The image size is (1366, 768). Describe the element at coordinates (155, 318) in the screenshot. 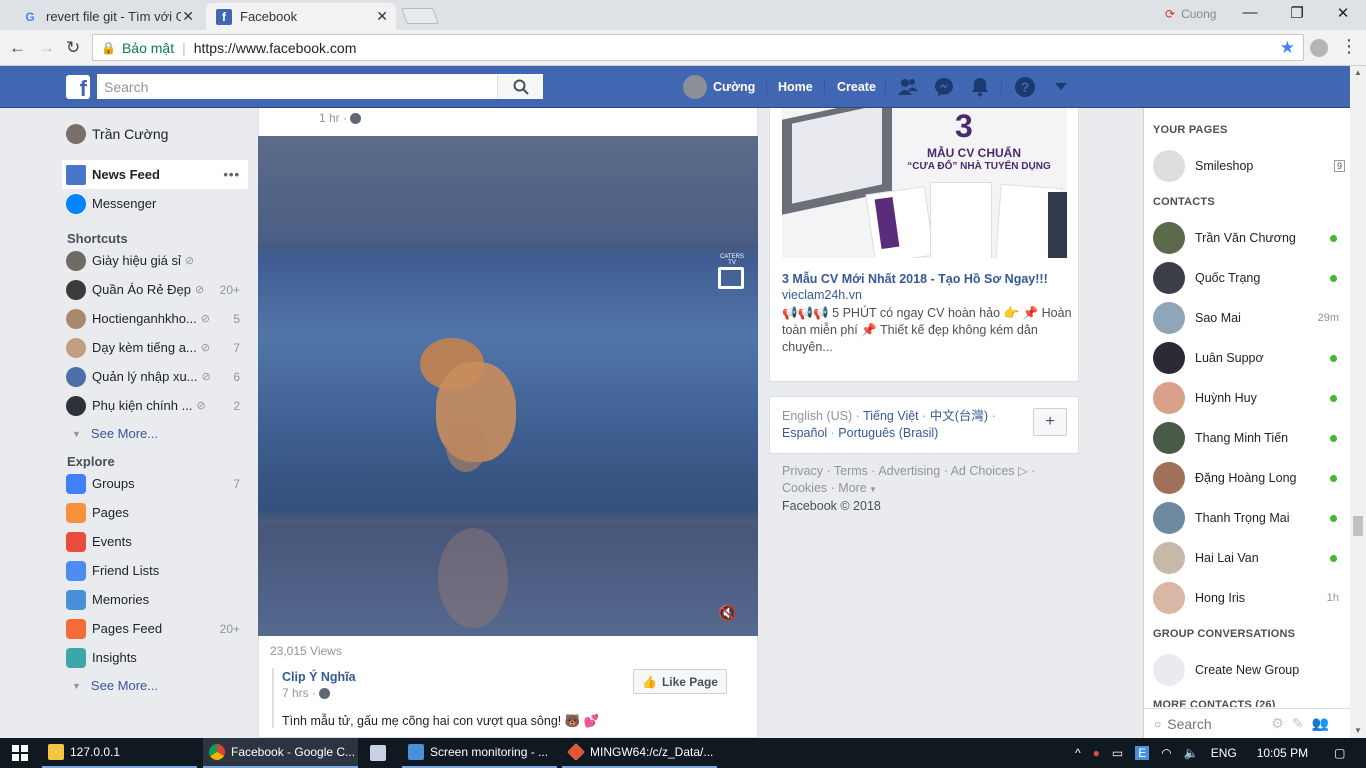

I see `shortcut-item: Hoctienganhkho... ⊘ 5` at that location.